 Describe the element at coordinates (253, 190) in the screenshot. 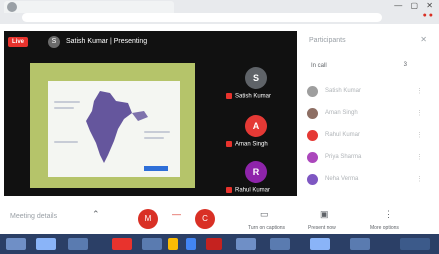

I see `tile-name: Rahul Kumar` at that location.